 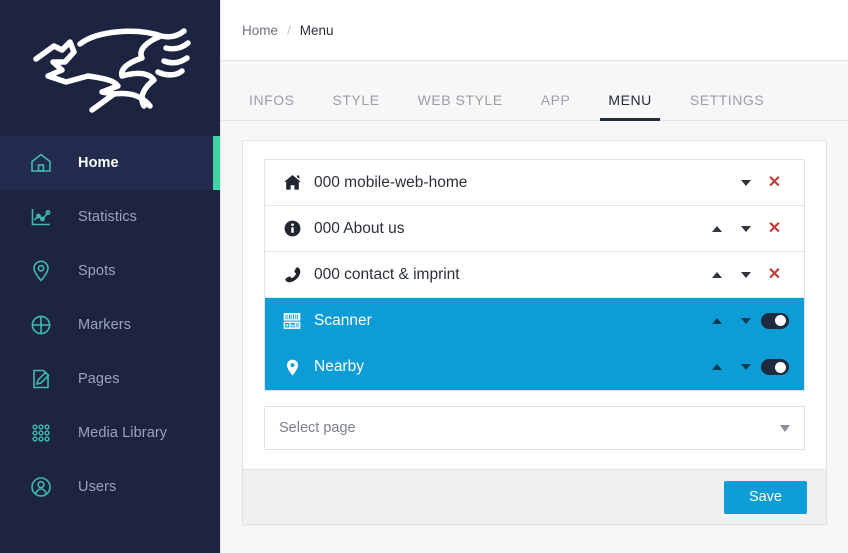 What do you see at coordinates (534, 91) in the screenshot?
I see `tab-bar: INFOS STYLE WEB STYLE APP MENU SETTINGS` at bounding box center [534, 91].